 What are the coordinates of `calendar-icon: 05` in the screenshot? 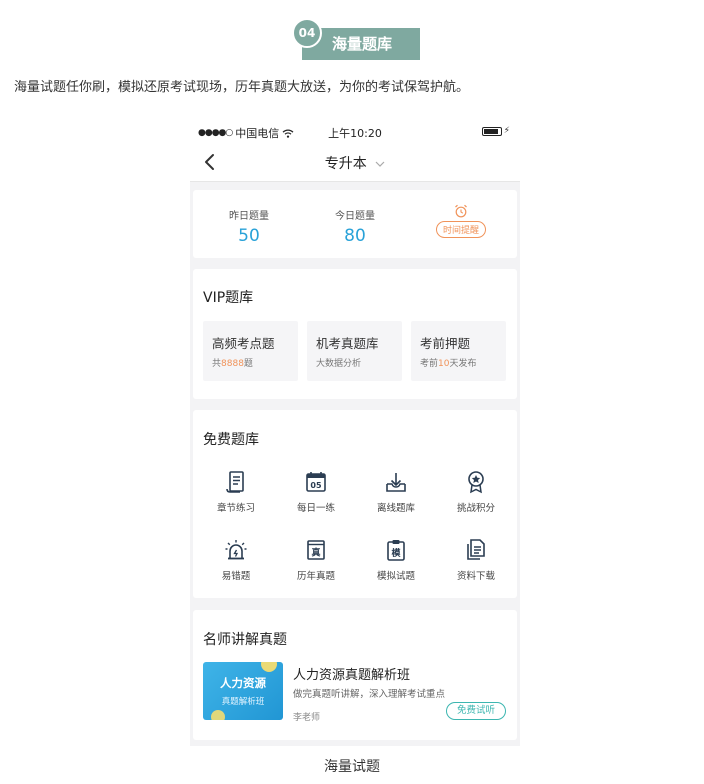 It's located at (316, 482).